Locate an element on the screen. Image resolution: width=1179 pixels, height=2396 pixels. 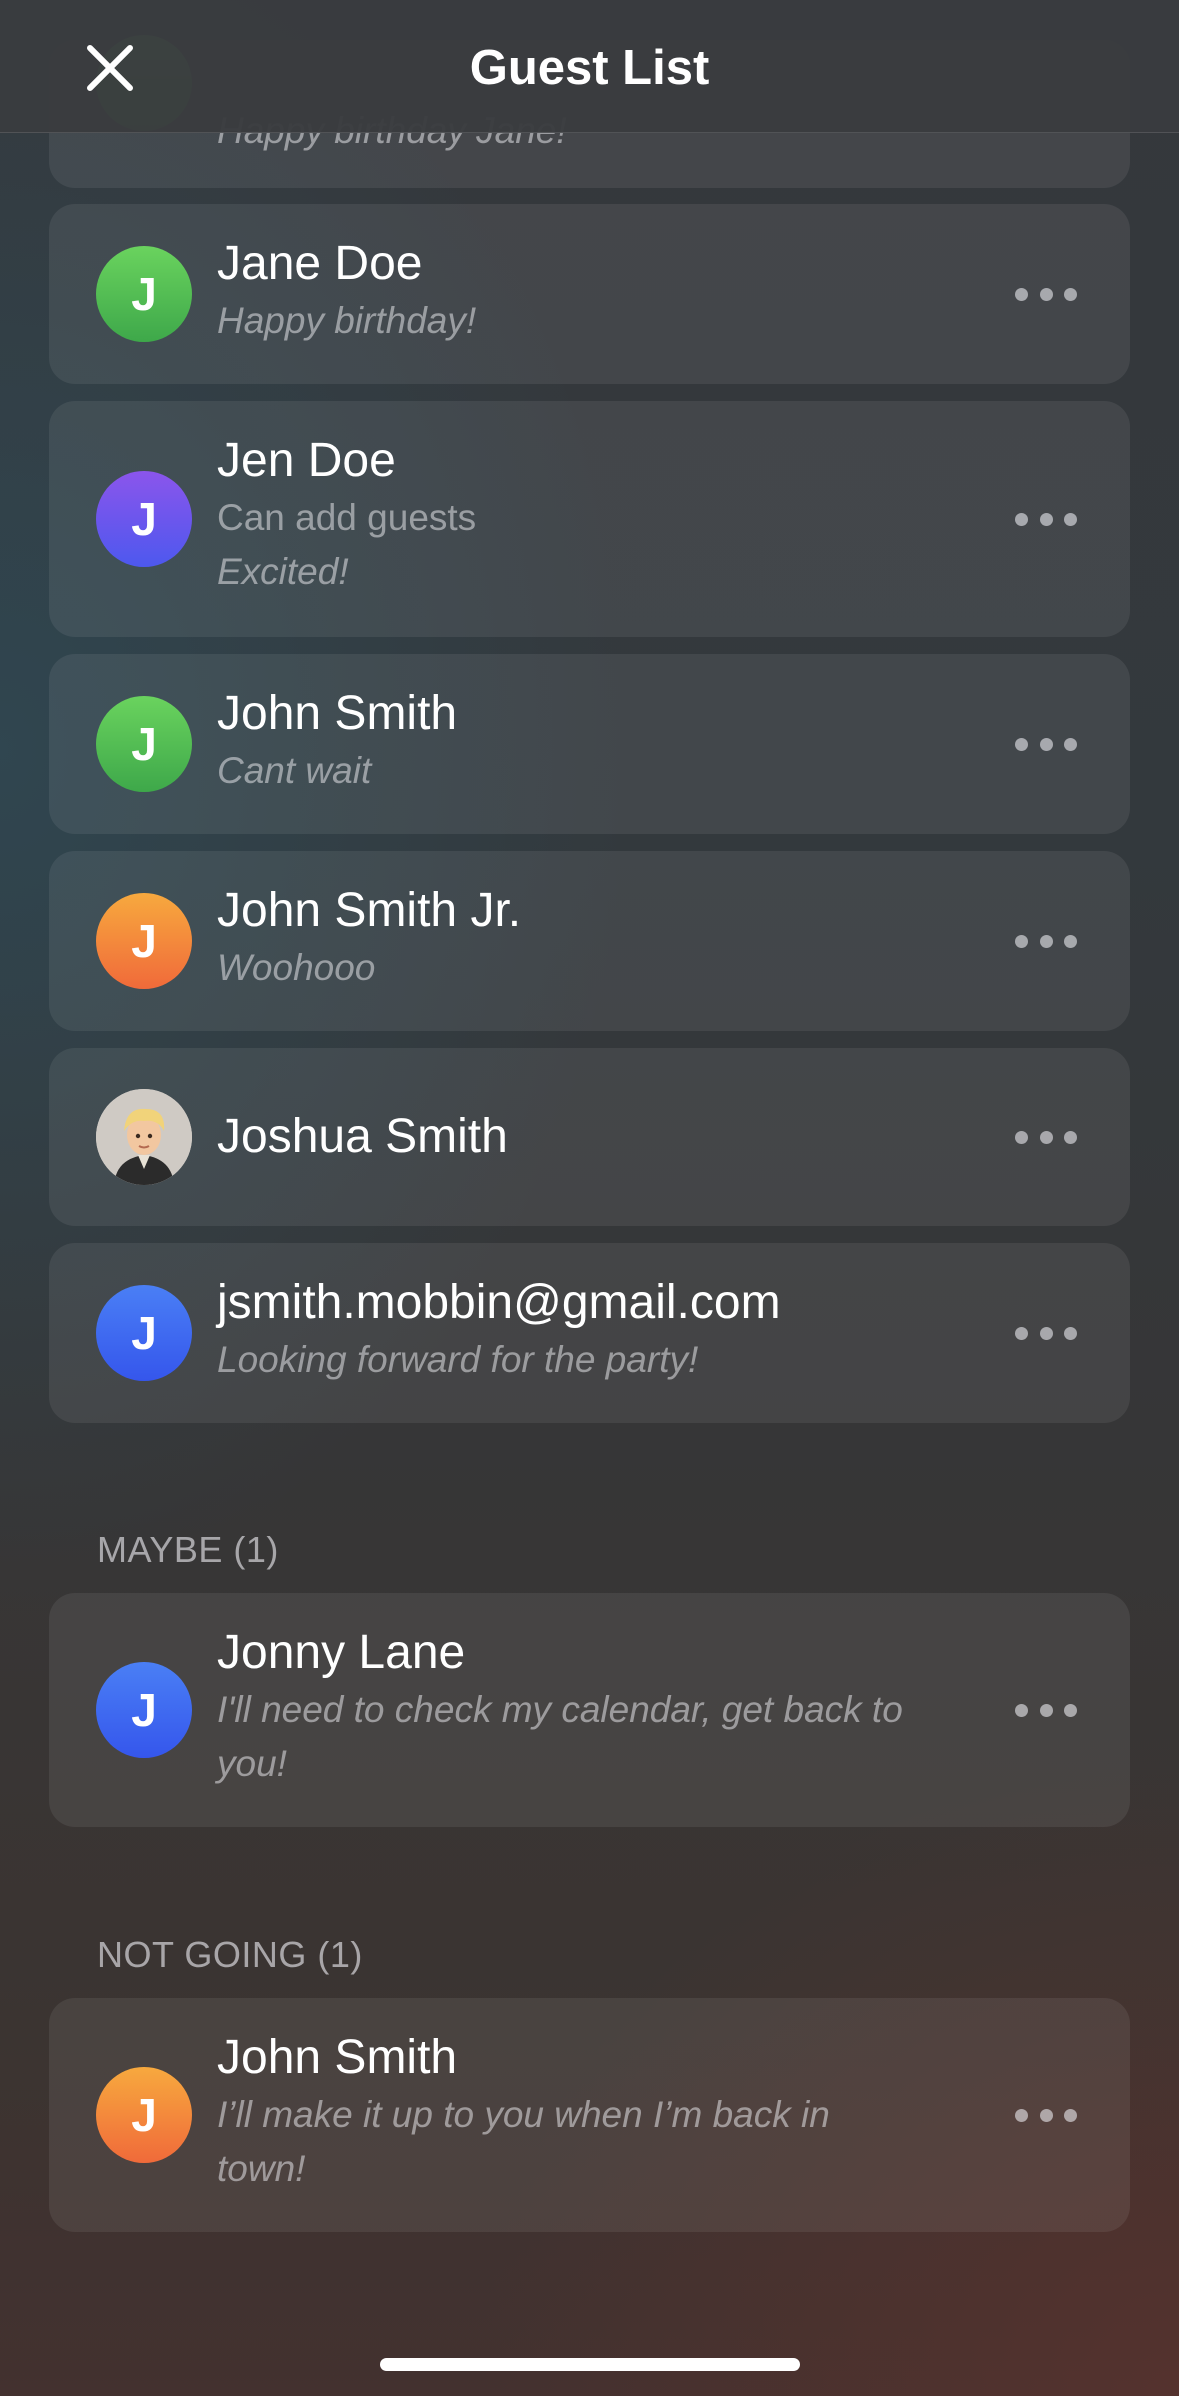
nav-header: Guest List is located at coordinates (589, 66).